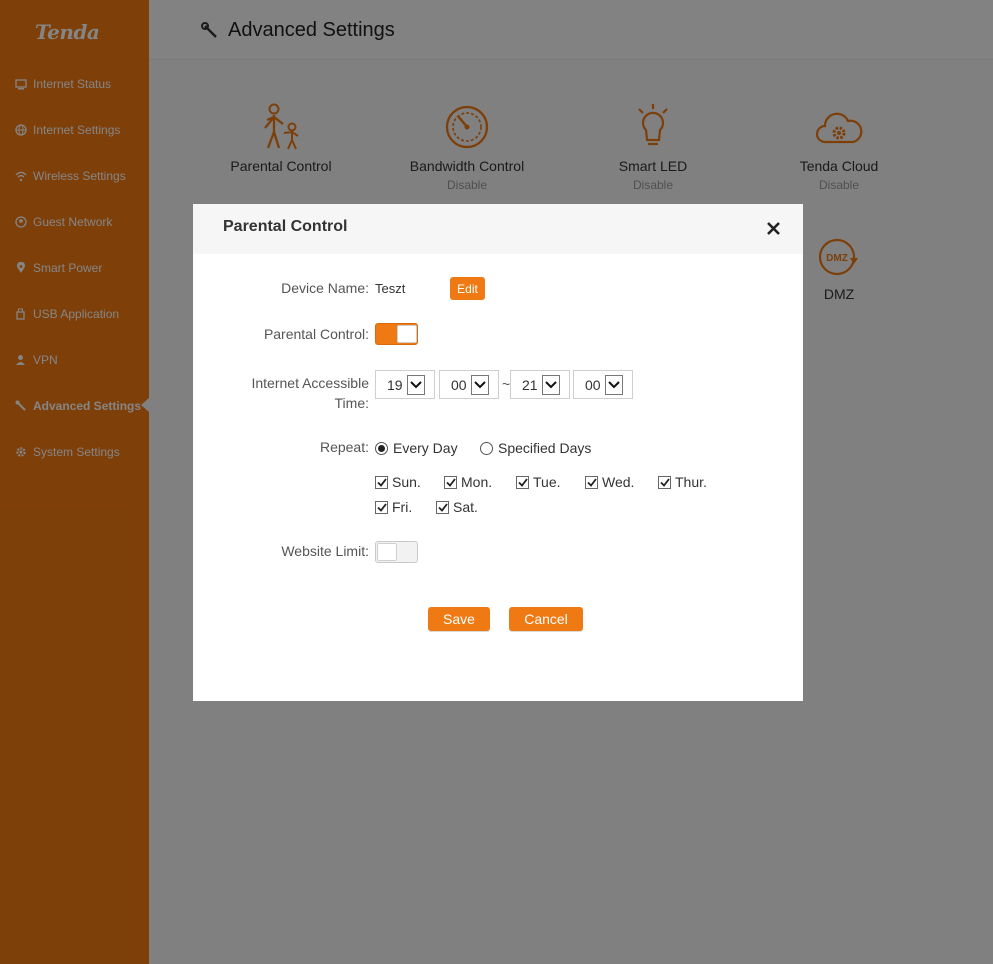  Describe the element at coordinates (547, 482) in the screenshot. I see `day-label: Tue.` at that location.